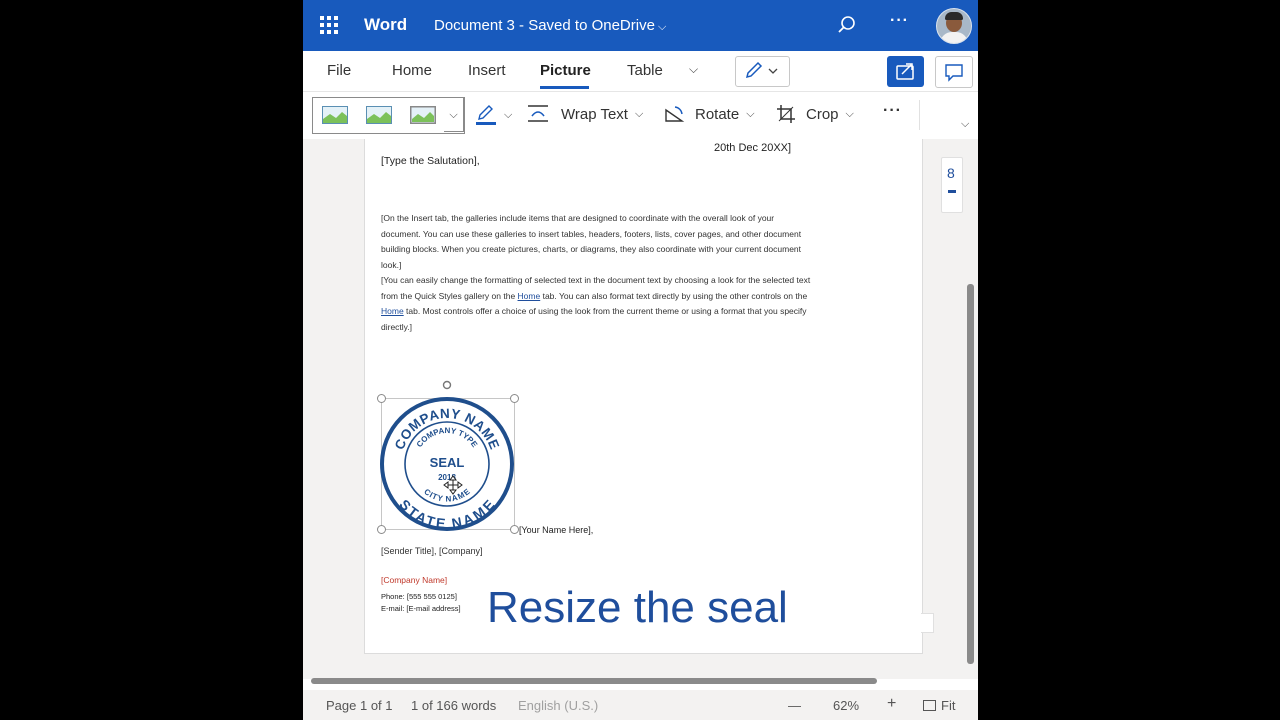 The height and width of the screenshot is (720, 1280). I want to click on document-title: Document 3 - Saved to OneDrive ⌵, so click(550, 25).